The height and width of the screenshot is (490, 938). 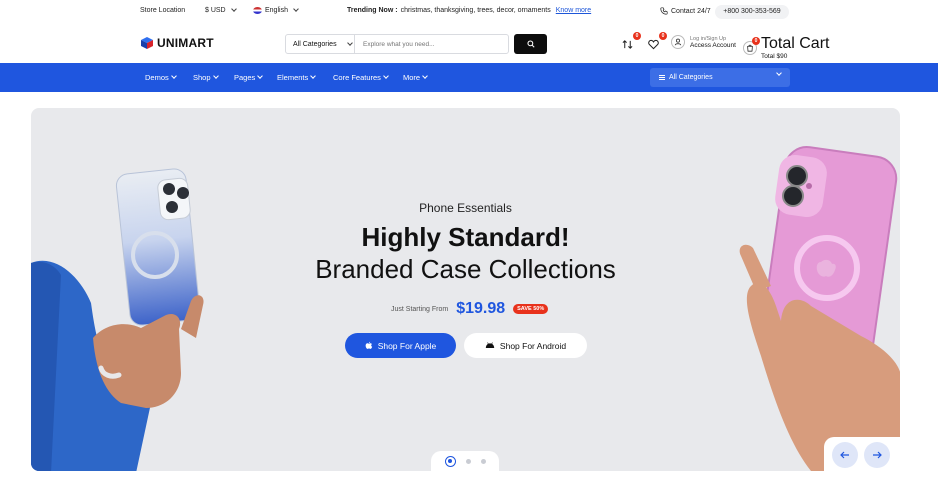 I want to click on logo-text: UNIMART, so click(x=185, y=43).